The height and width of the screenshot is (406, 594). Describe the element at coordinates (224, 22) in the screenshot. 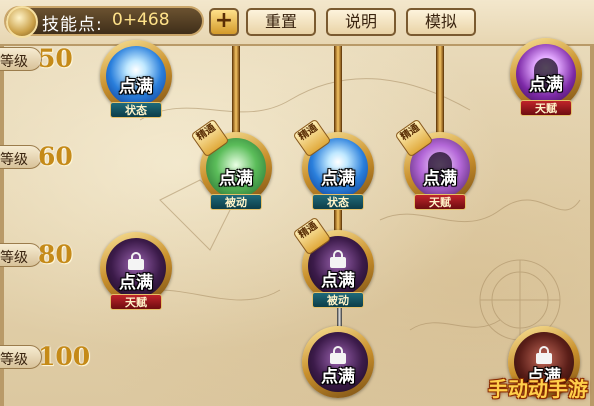

I see `add-skill-points-button: +` at that location.